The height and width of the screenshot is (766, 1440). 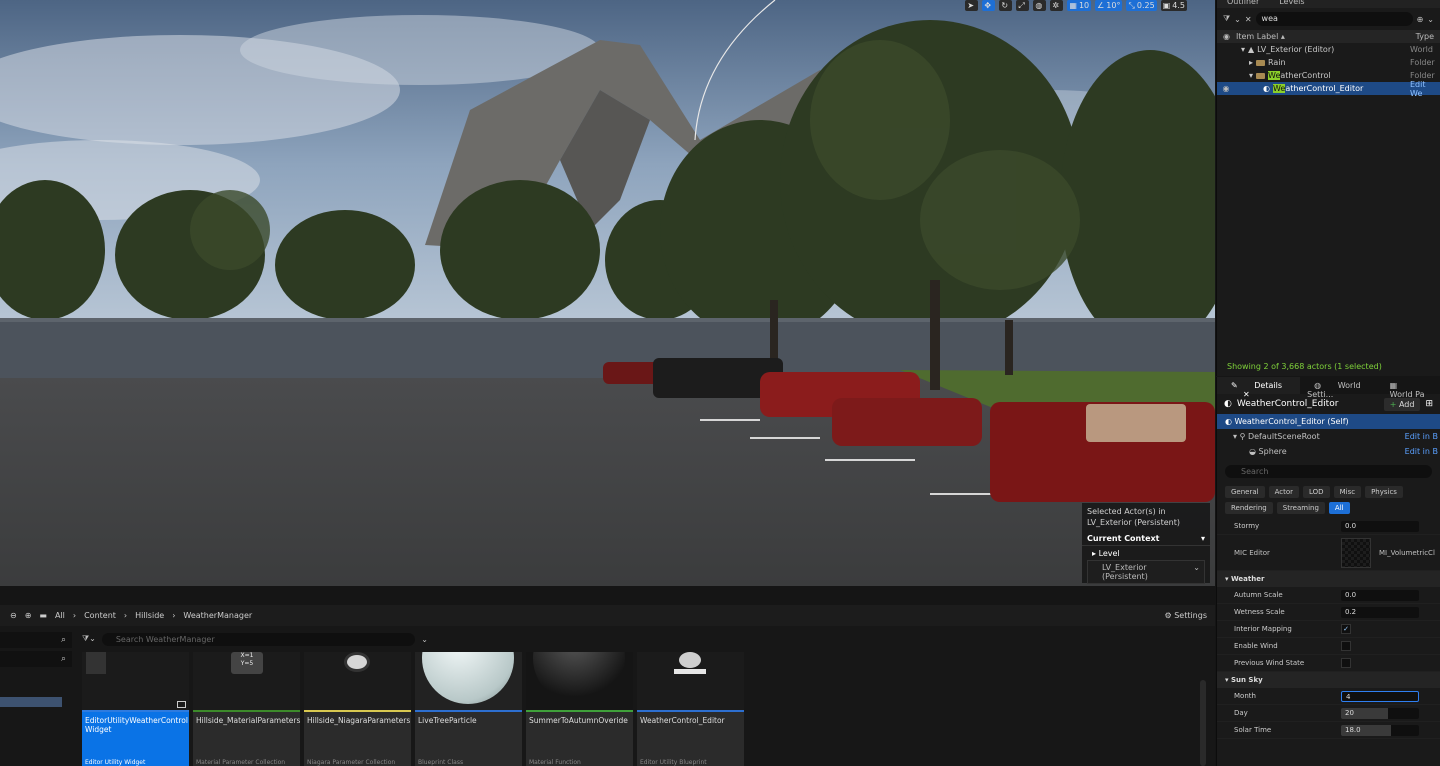 What do you see at coordinates (1226, 19) in the screenshot?
I see `filter-icon: ⧩` at bounding box center [1226, 19].